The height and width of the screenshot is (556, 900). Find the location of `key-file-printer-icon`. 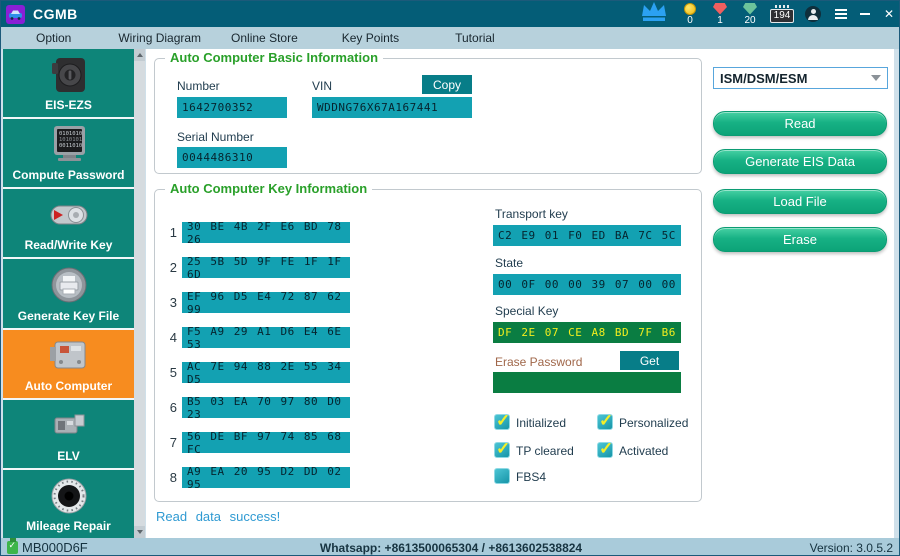

key-file-printer-icon is located at coordinates (68, 285).